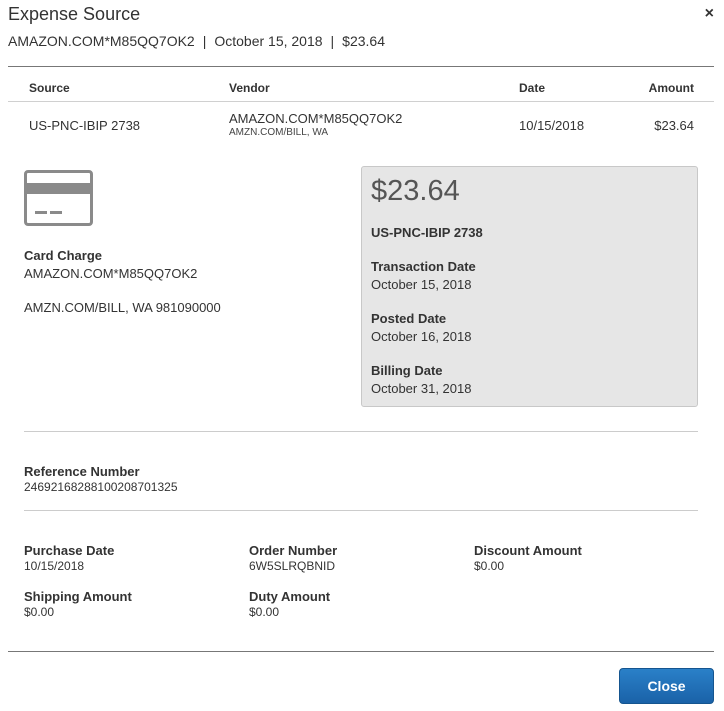  I want to click on header-divider, so click(361, 66).